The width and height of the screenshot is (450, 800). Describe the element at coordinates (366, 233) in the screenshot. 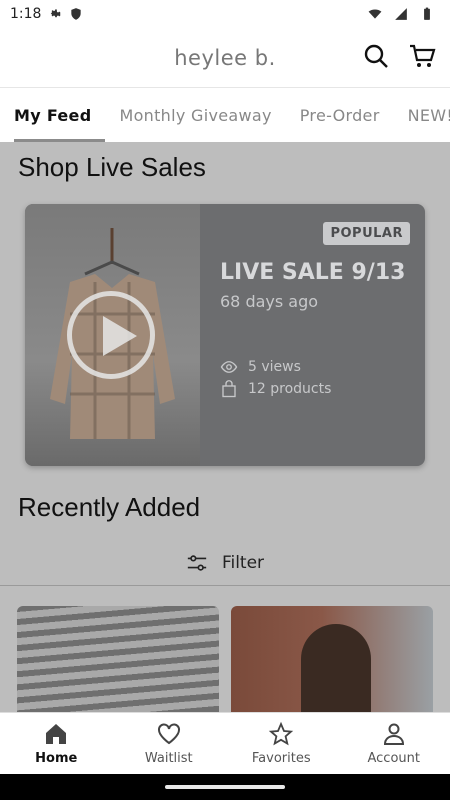

I see `popular-badge: POPULAR` at that location.